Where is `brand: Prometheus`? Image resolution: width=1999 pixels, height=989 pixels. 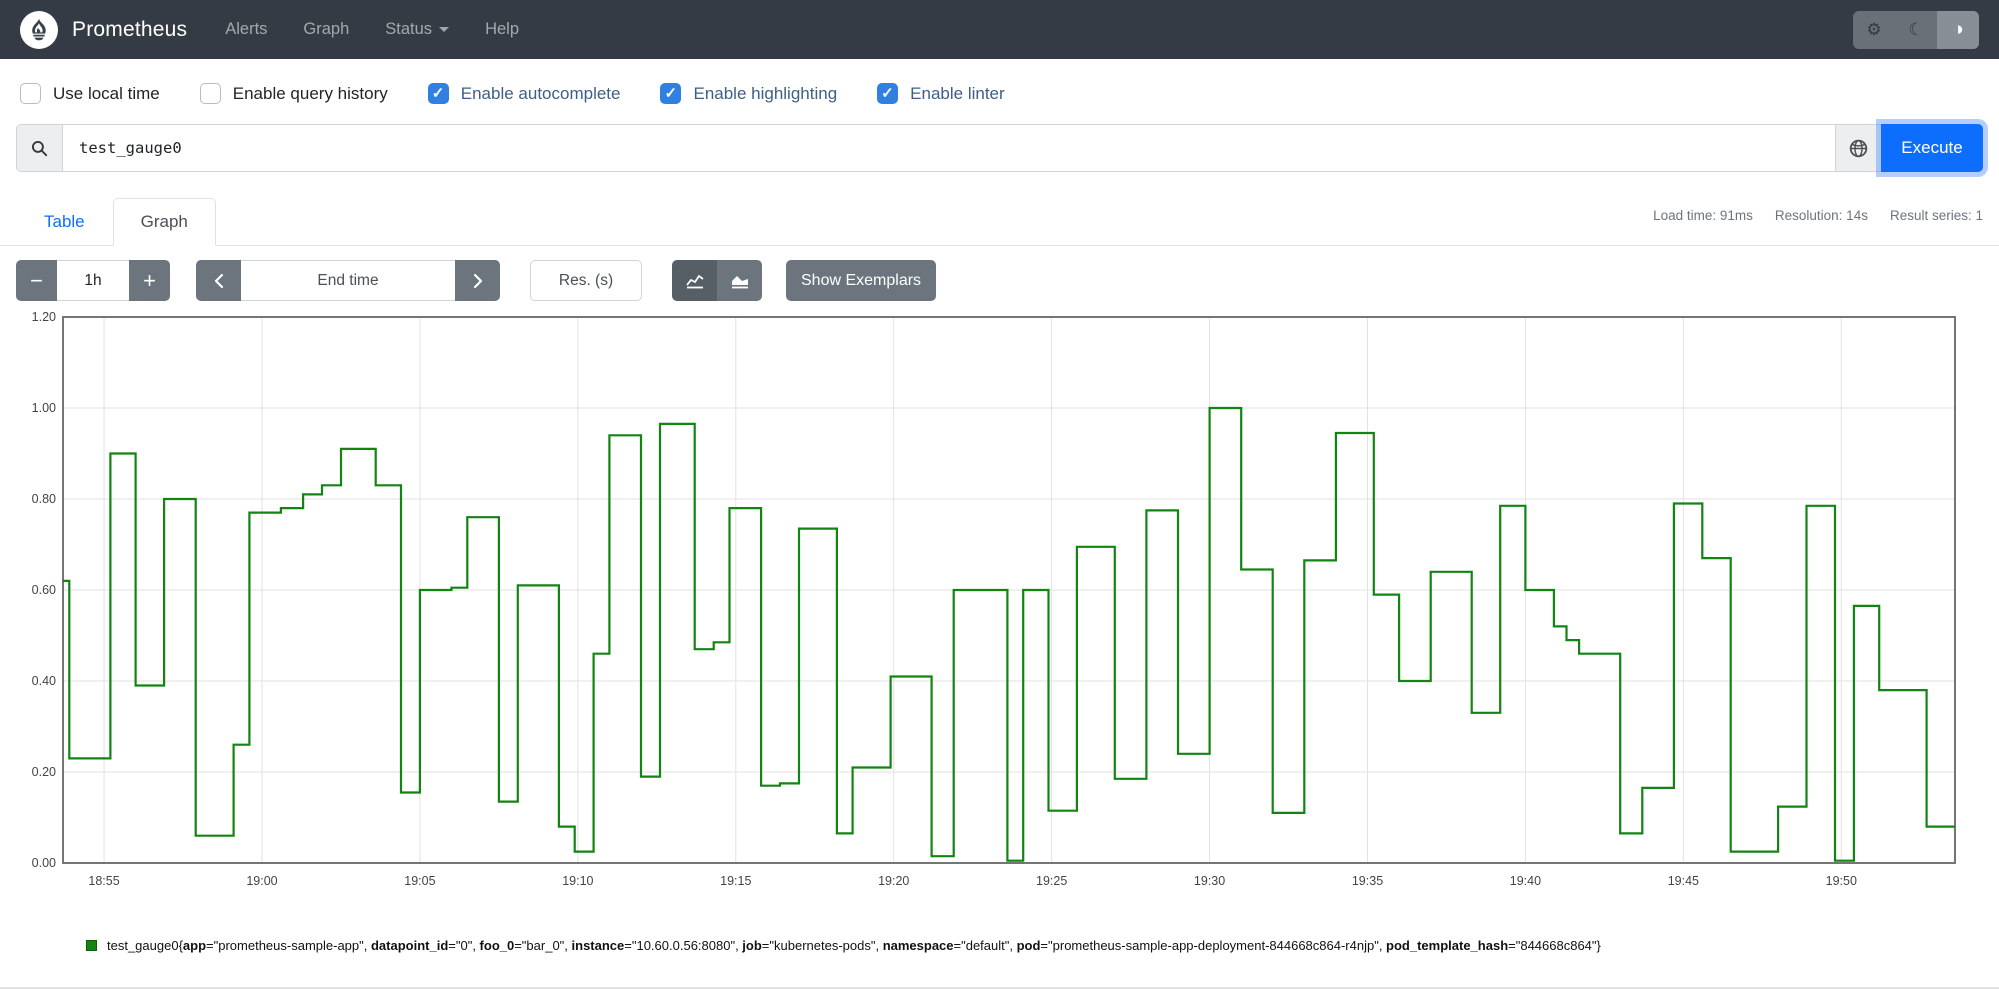 brand: Prometheus is located at coordinates (104, 29).